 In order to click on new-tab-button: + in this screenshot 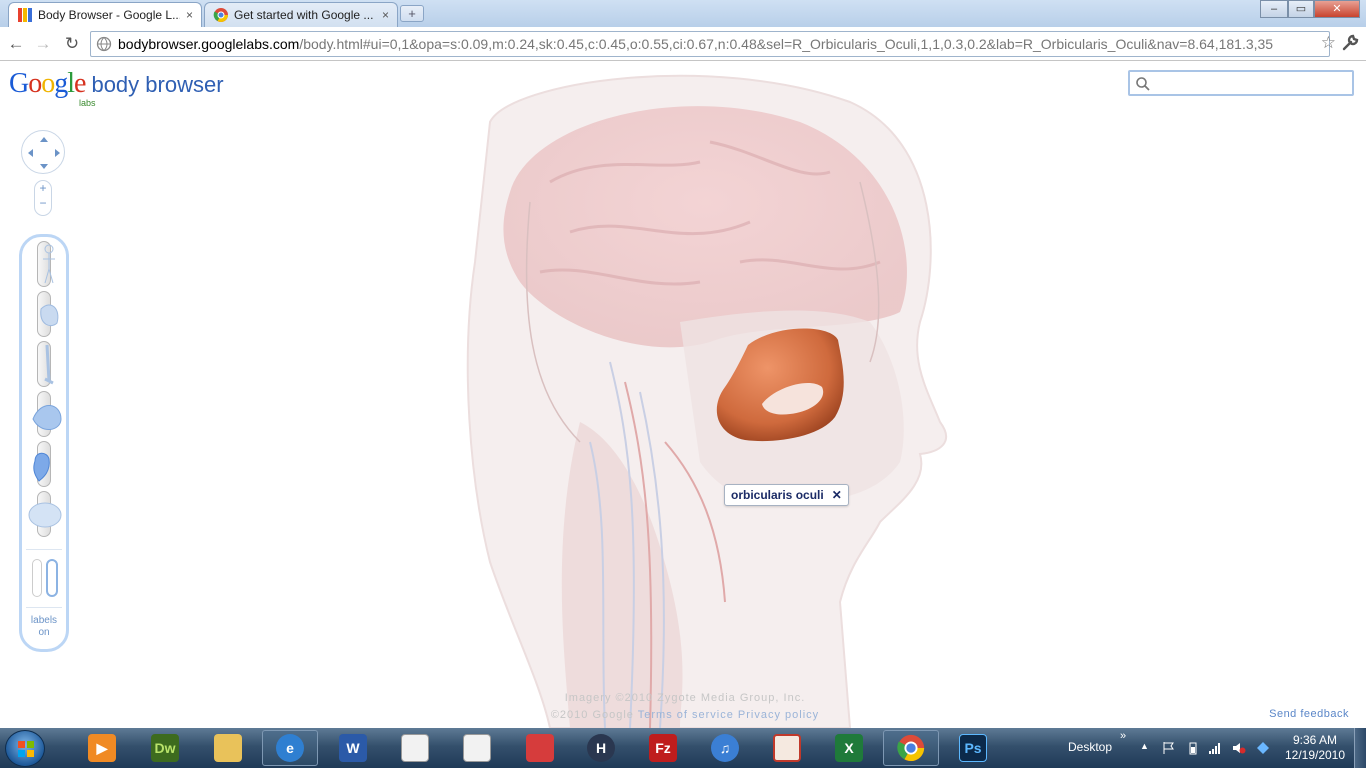, I will do `click(412, 13)`.